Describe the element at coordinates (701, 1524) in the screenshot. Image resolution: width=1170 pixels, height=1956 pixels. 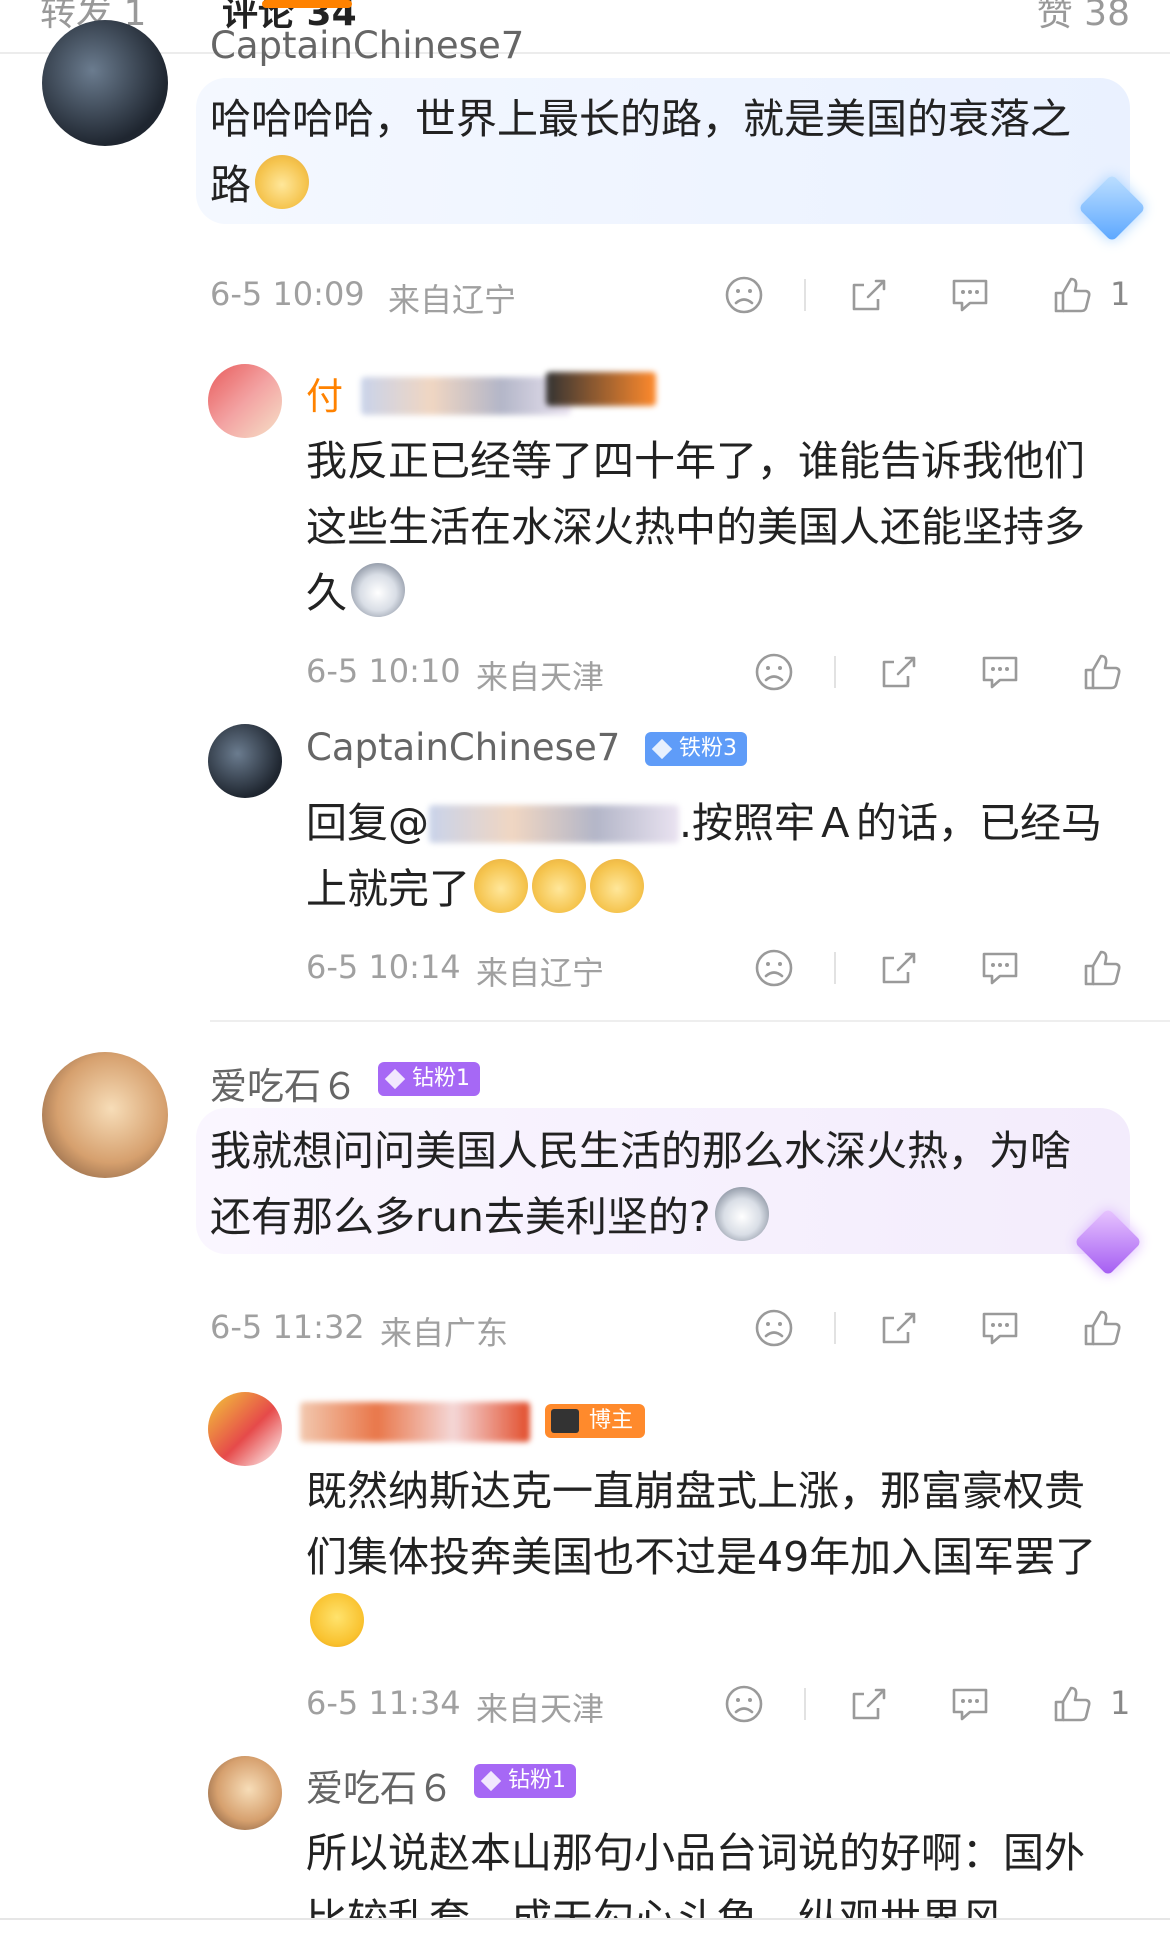
I see `reply-text-content: 既然纳斯达克一直崩盘式上涨，那富豪权贵们集体投奔美国也不过是49年加入国军罢了` at that location.